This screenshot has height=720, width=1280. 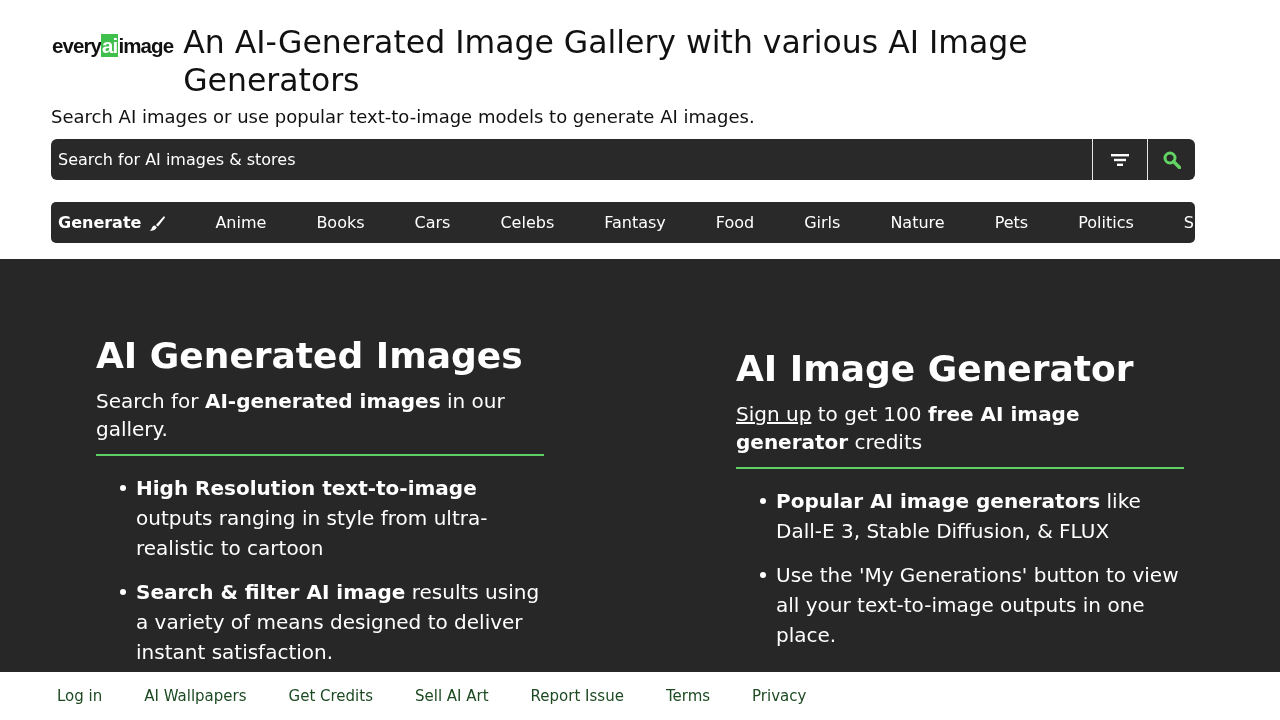 I want to click on footer-link: Get Credits, so click(x=330, y=696).